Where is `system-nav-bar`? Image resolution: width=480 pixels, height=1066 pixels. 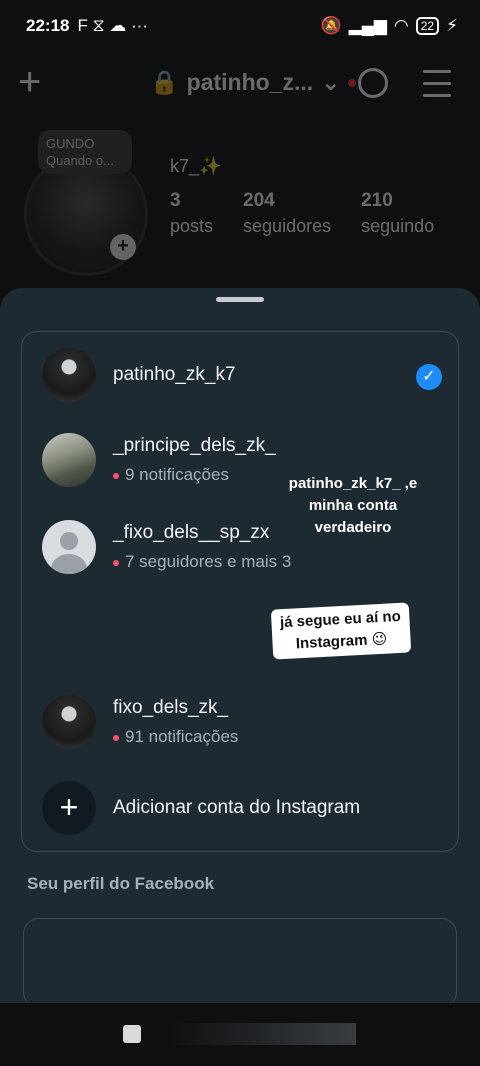
system-nav-bar is located at coordinates (240, 1034).